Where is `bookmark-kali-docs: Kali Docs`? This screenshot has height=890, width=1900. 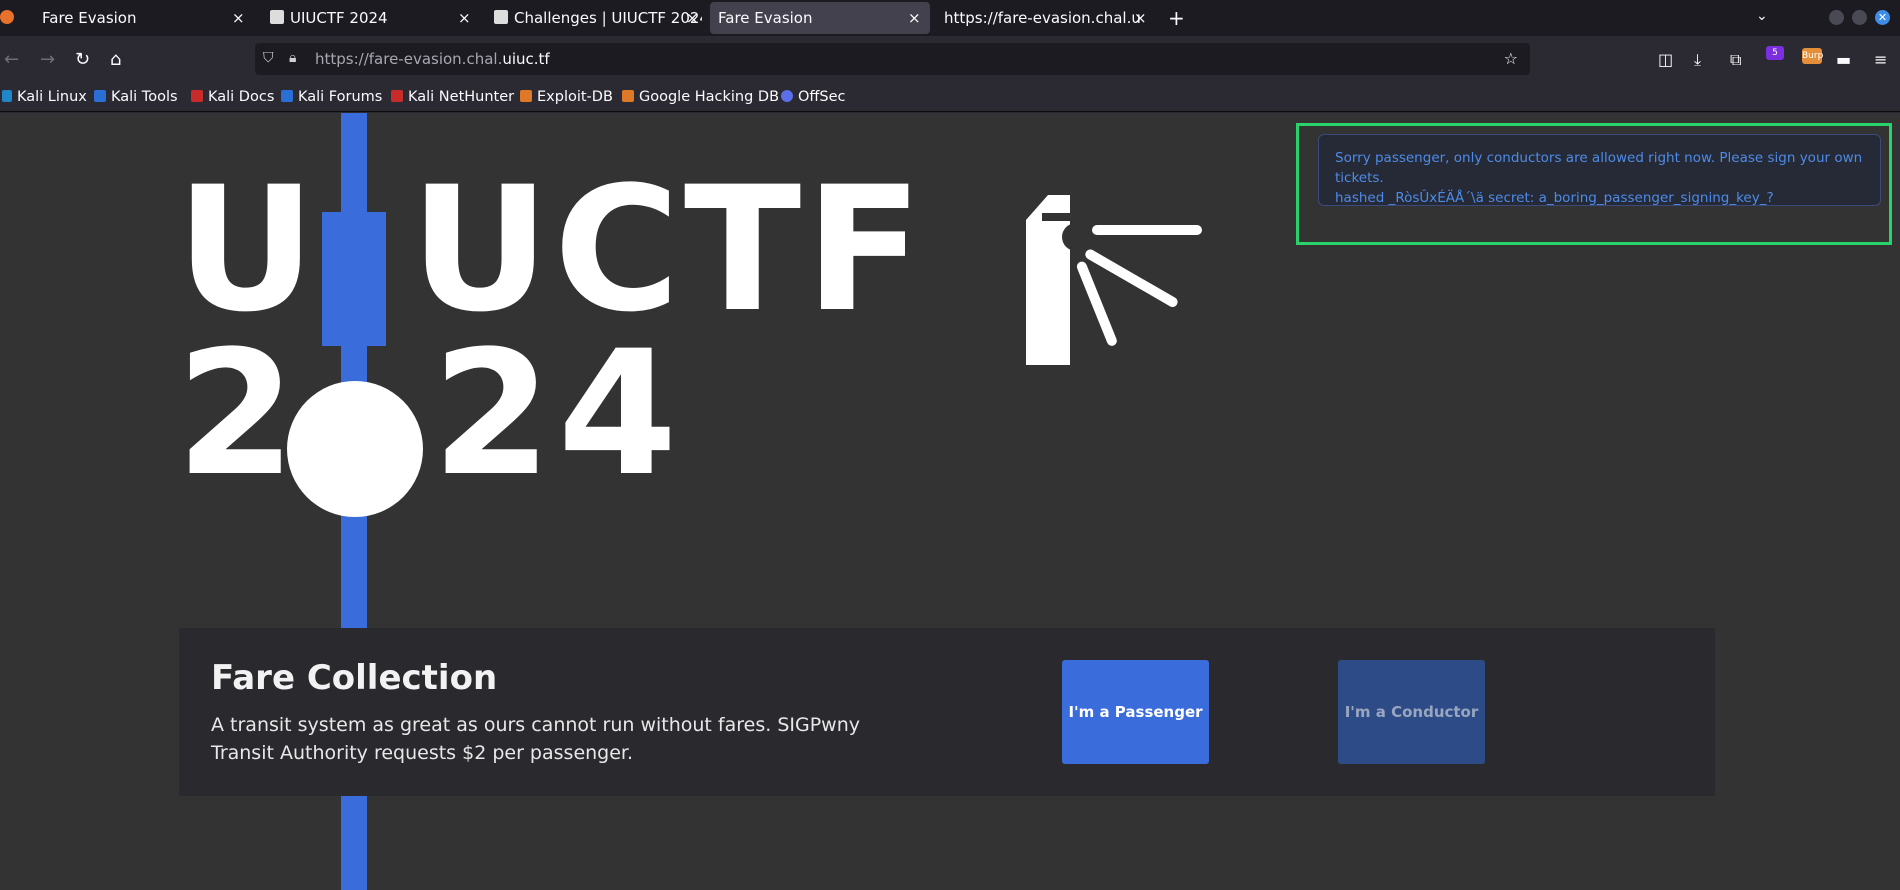
bookmark-kali-docs: Kali Docs is located at coordinates (232, 97).